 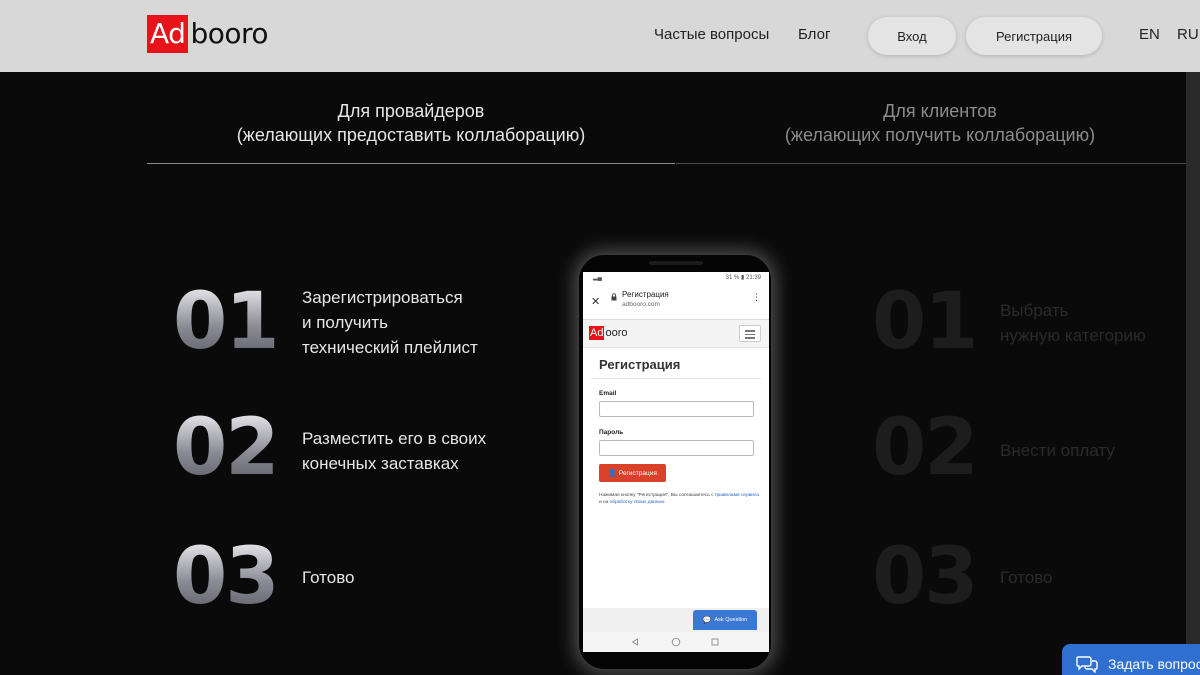 What do you see at coordinates (665, 502) in the screenshot?
I see `terms-text-part: .` at bounding box center [665, 502].